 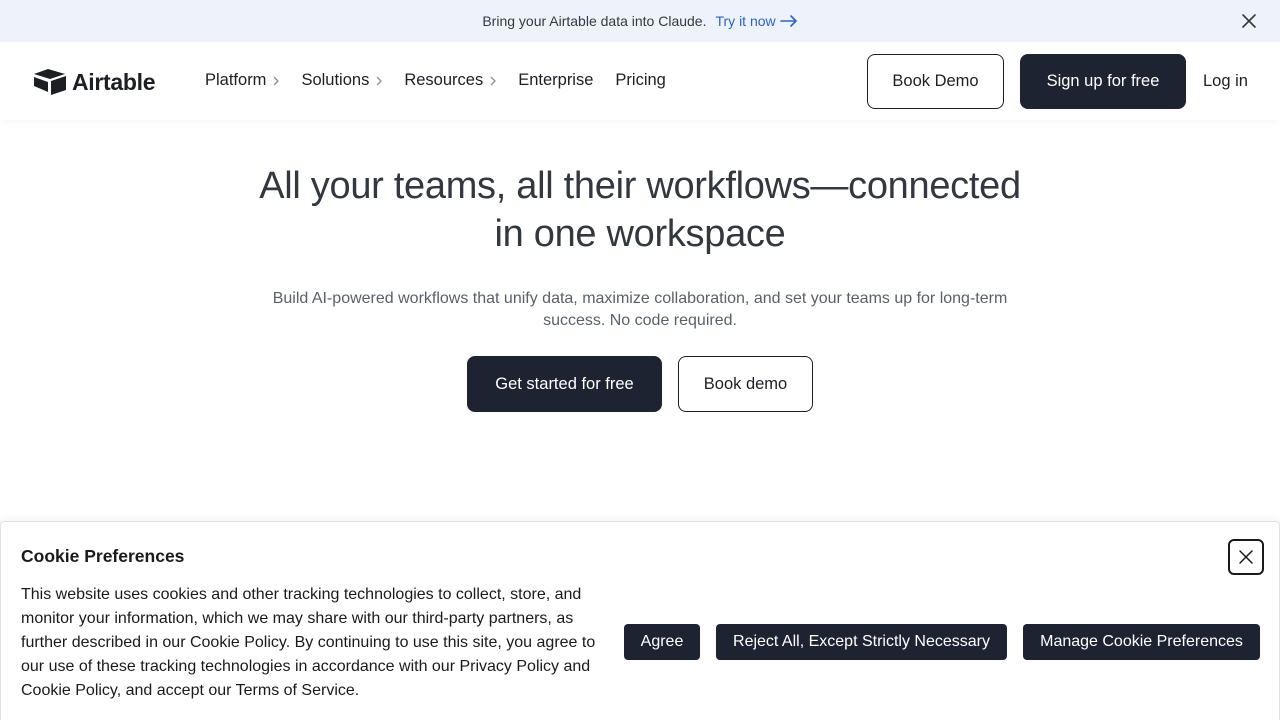 I want to click on sign-up-button: Sign up for free, so click(x=1103, y=81).